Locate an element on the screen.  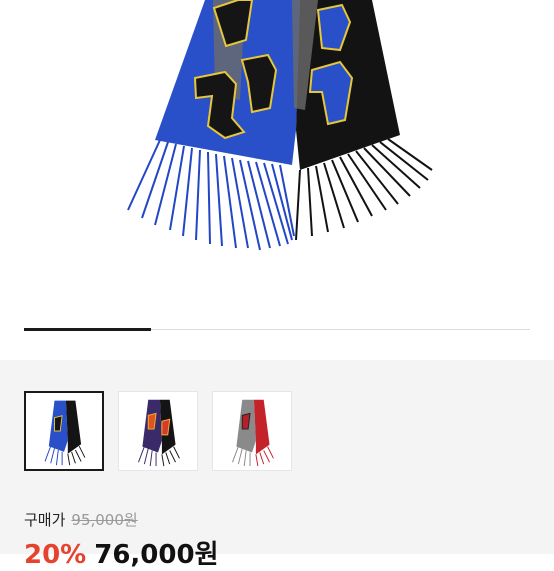
price-label: 구매가 is located at coordinates (45, 520).